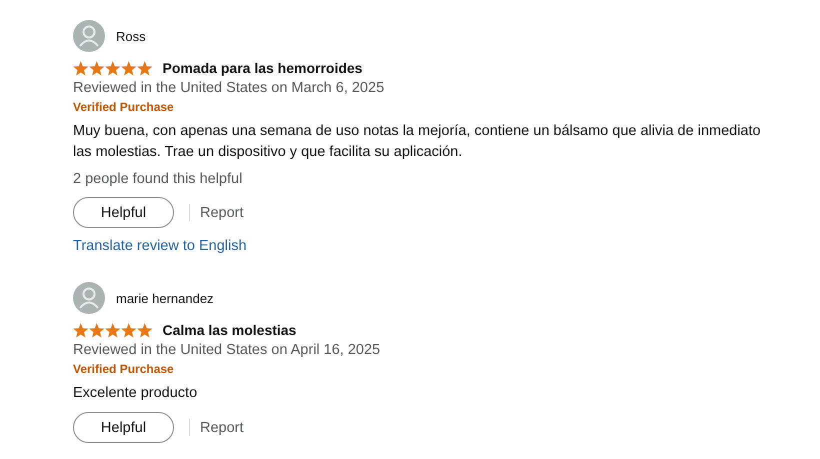 Image resolution: width=820 pixels, height=459 pixels. Describe the element at coordinates (160, 246) in the screenshot. I see `translate-link: Translate review to English` at that location.